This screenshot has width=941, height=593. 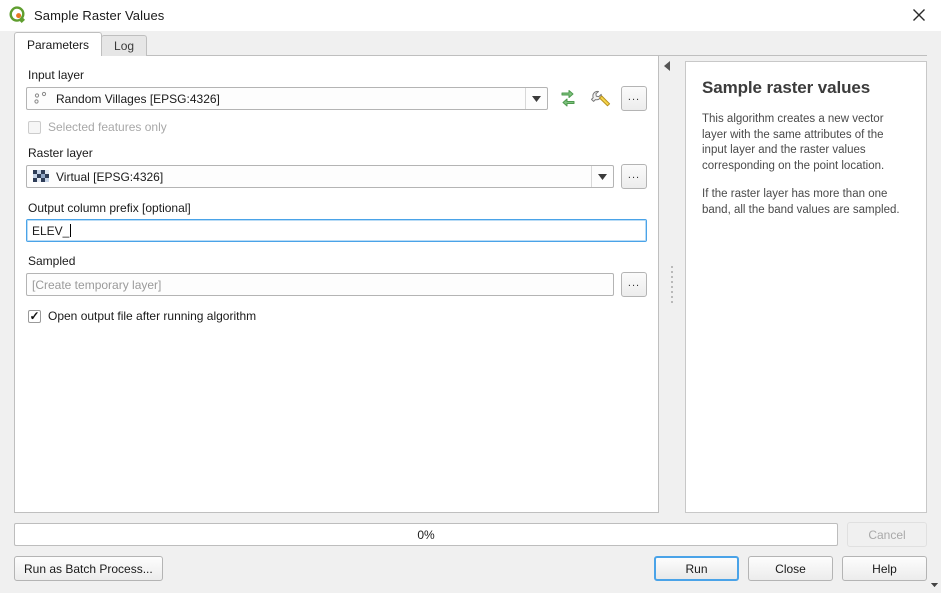 I want to click on tab-log-label: Log, so click(x=124, y=46).